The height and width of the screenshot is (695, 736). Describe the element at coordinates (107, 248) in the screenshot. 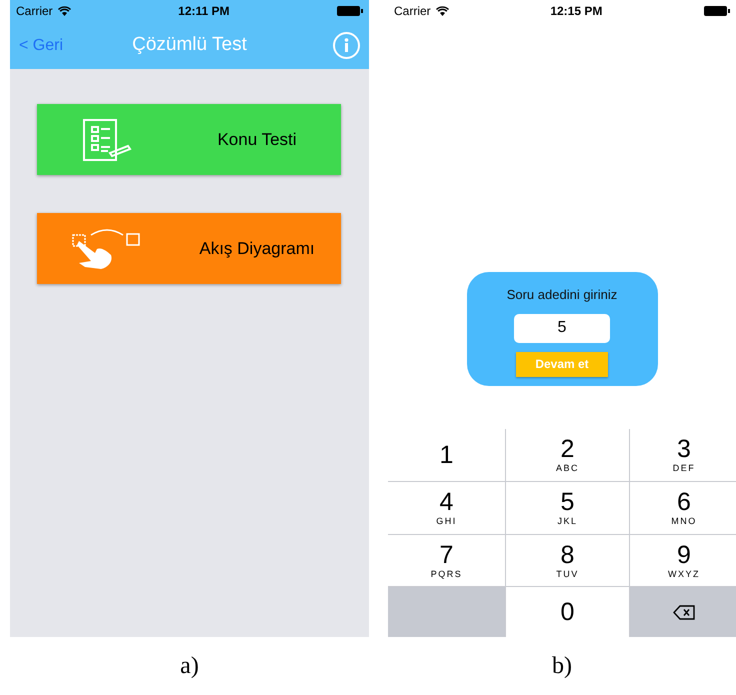

I see `hand-tap-icon` at that location.